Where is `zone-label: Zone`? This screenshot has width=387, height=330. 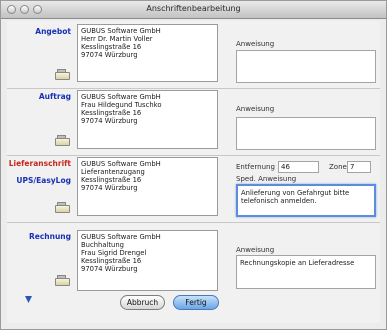
zone-label: Zone is located at coordinates (338, 167).